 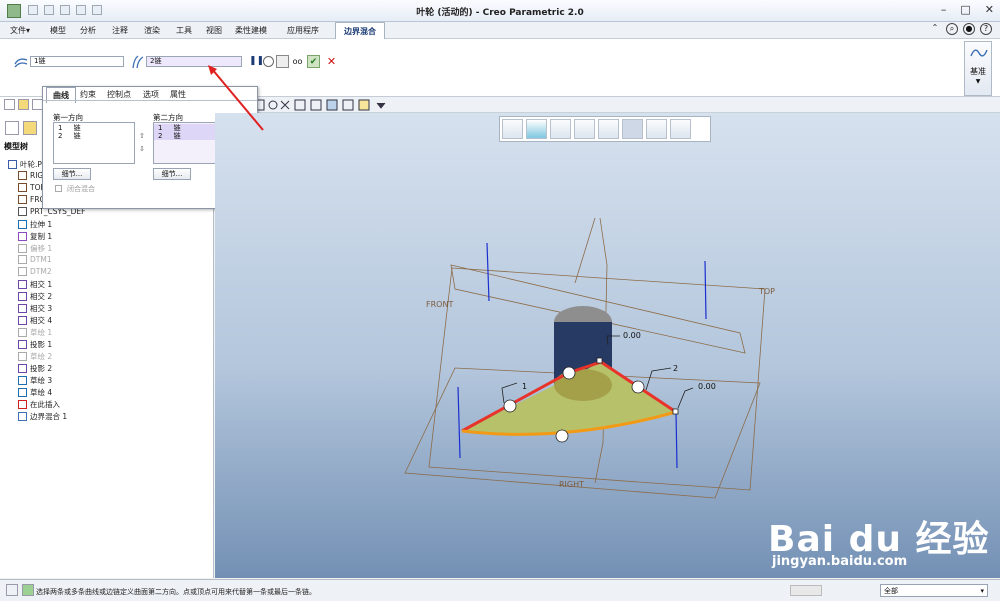 I want to click on plane-display-icon, so click(x=632, y=129).